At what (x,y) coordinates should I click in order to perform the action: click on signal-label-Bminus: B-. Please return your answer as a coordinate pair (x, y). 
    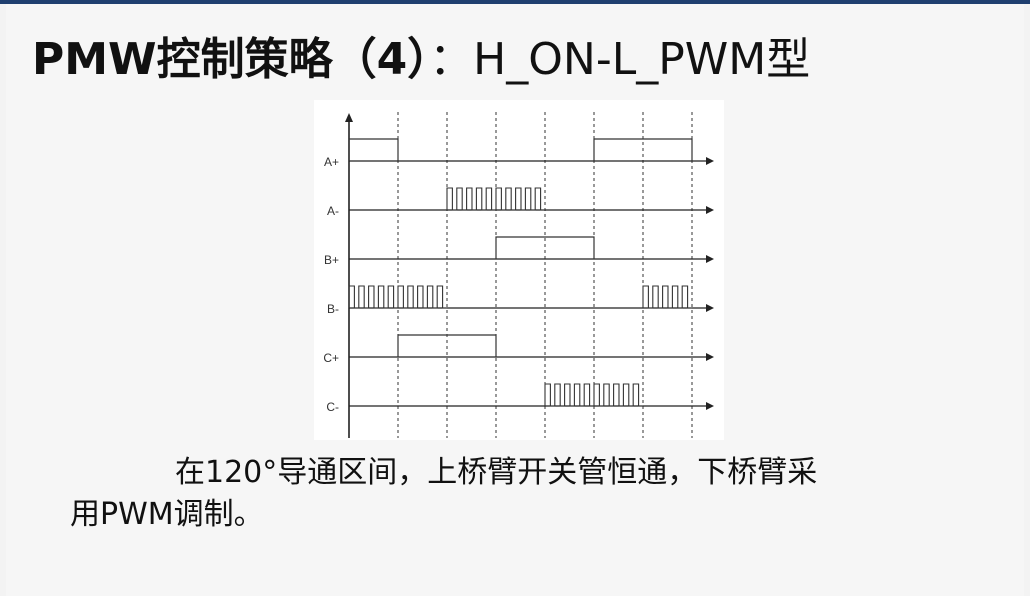
    Looking at the image, I should click on (333, 309).